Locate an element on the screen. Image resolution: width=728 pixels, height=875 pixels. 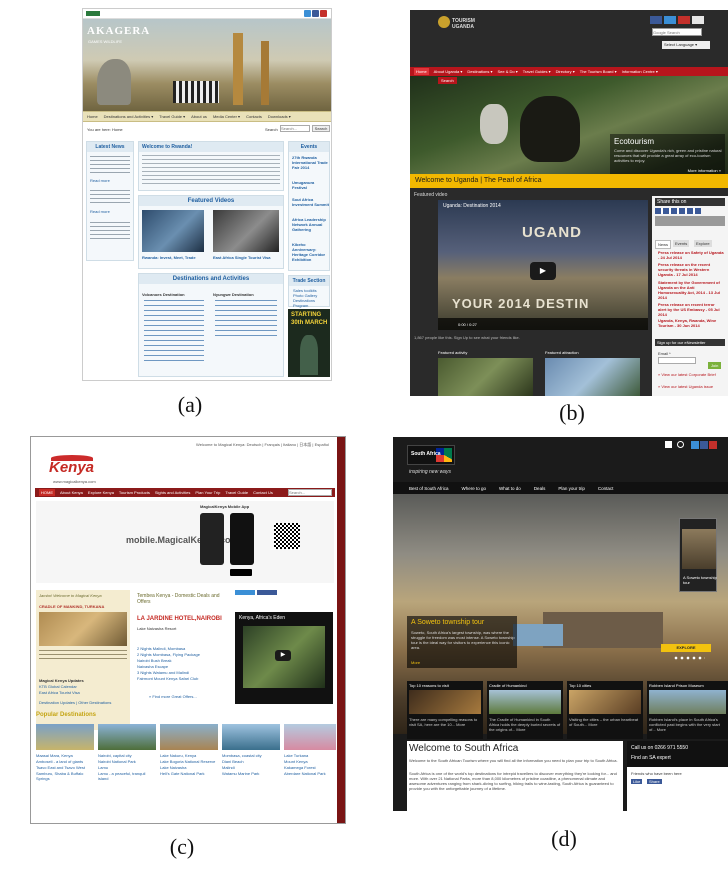
nav-travel-guide: Travel Guide ▾ is located at coordinates (172, 116).